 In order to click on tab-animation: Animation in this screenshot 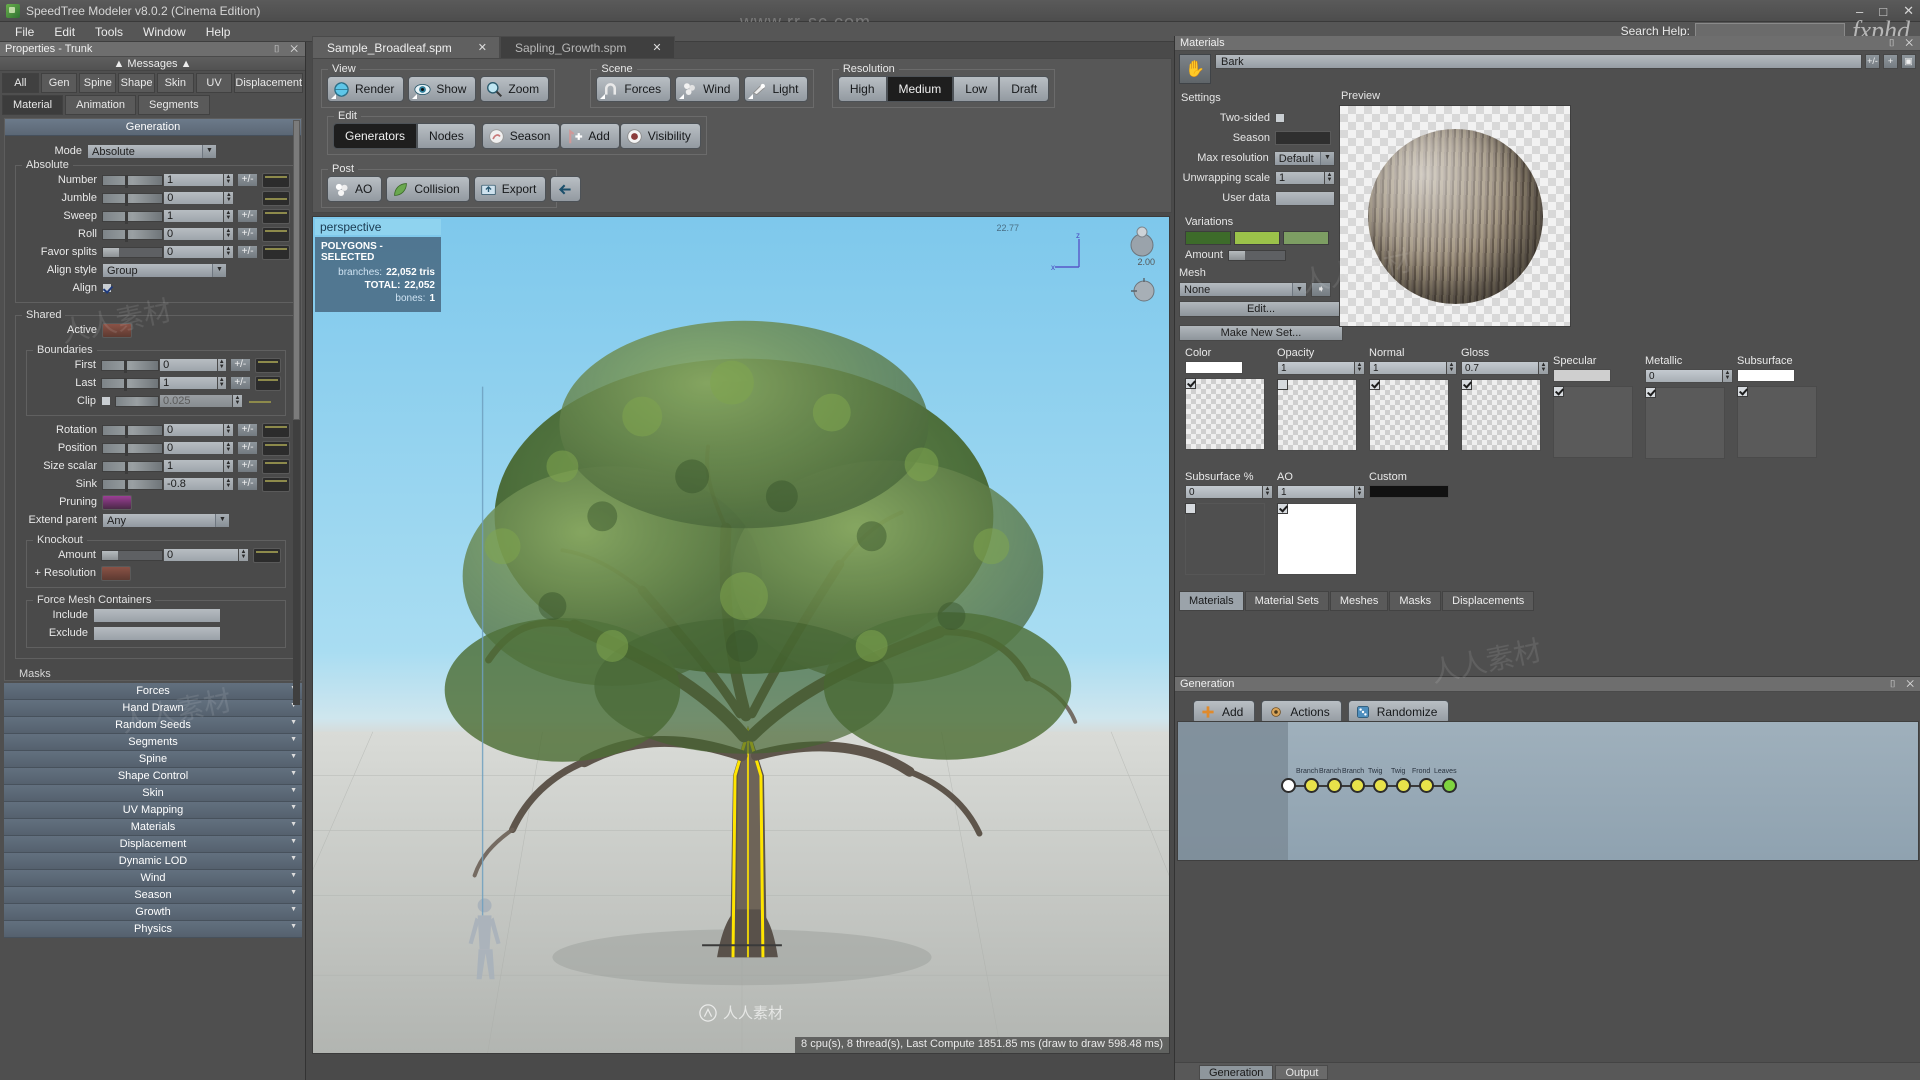, I will do `click(101, 105)`.